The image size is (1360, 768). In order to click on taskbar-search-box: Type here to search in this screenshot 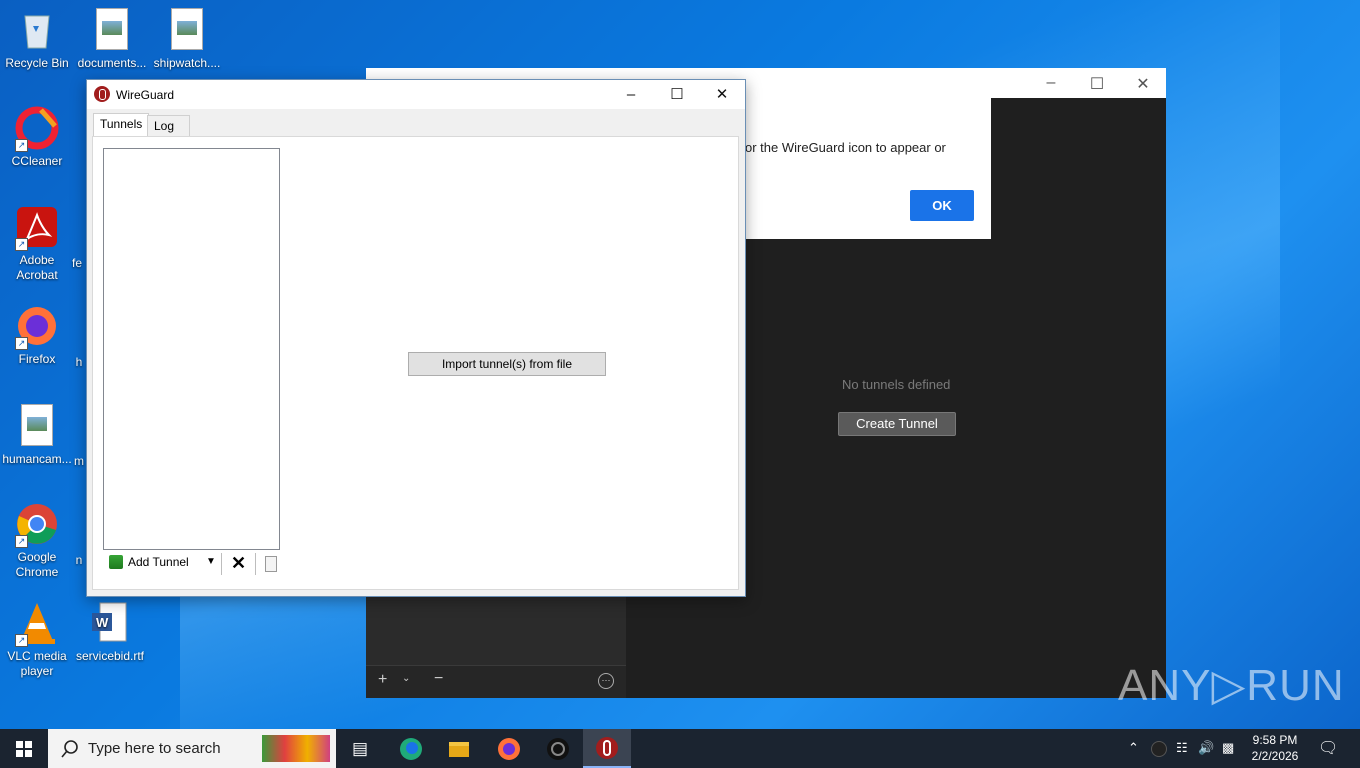, I will do `click(192, 748)`.